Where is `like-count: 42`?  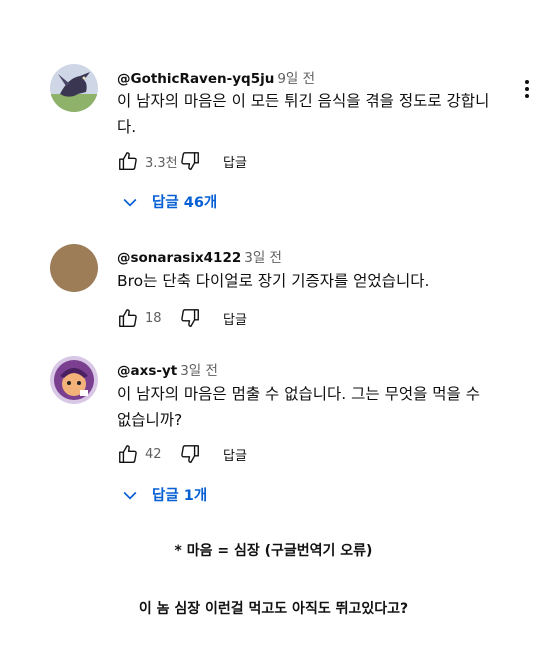
like-count: 42 is located at coordinates (153, 454).